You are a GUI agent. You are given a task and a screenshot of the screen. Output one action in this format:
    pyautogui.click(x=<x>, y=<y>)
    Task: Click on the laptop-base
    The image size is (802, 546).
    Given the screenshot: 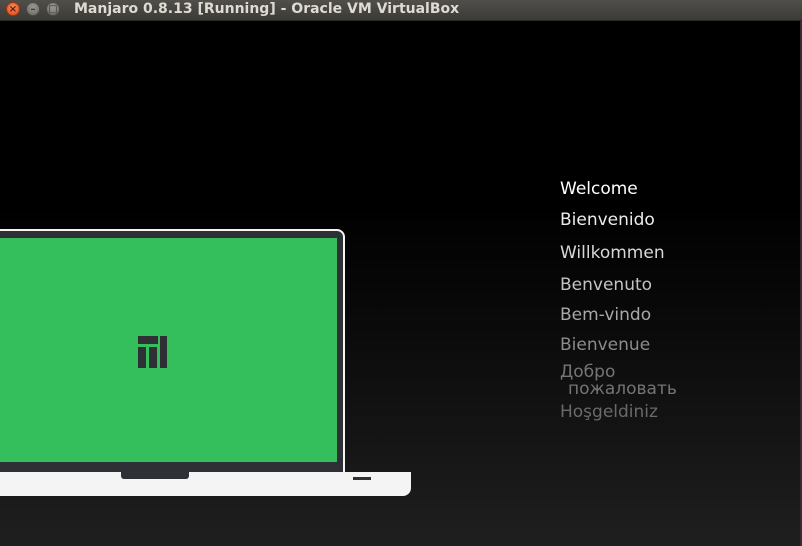 What is the action you would take?
    pyautogui.click(x=205, y=484)
    